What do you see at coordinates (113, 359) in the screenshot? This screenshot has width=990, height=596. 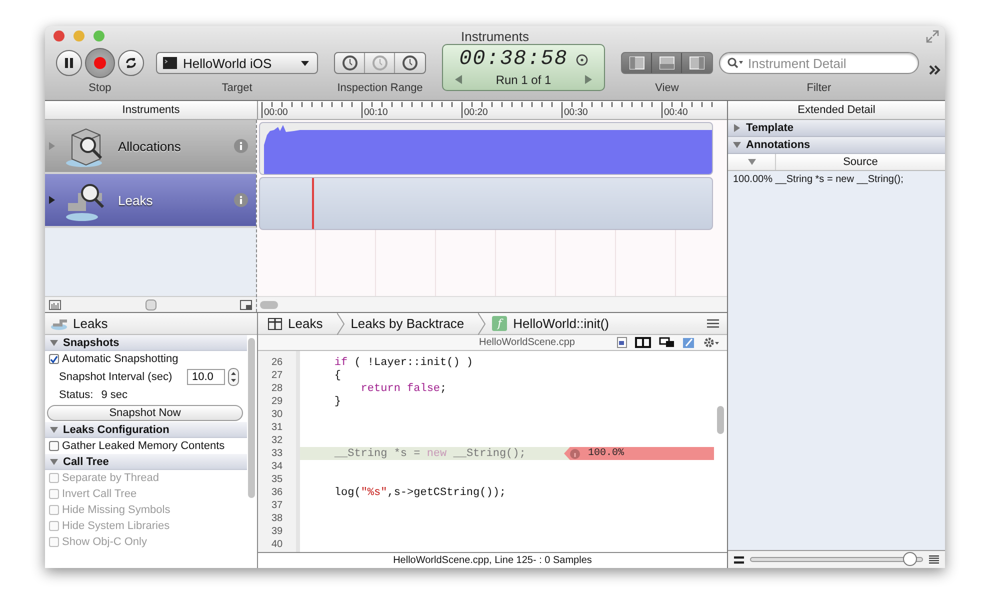 I see `checkbox: Automatic Snapshotting` at bounding box center [113, 359].